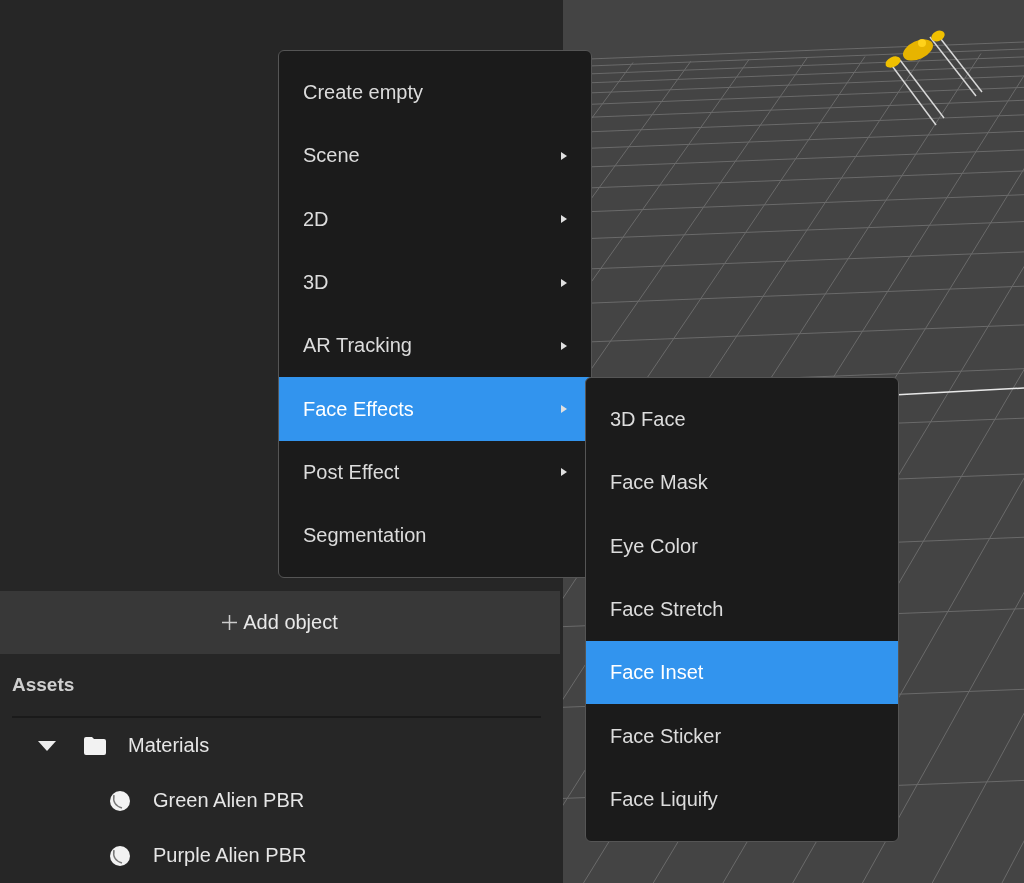 This screenshot has height=883, width=1024. I want to click on assets-heading: Assets, so click(44, 685).